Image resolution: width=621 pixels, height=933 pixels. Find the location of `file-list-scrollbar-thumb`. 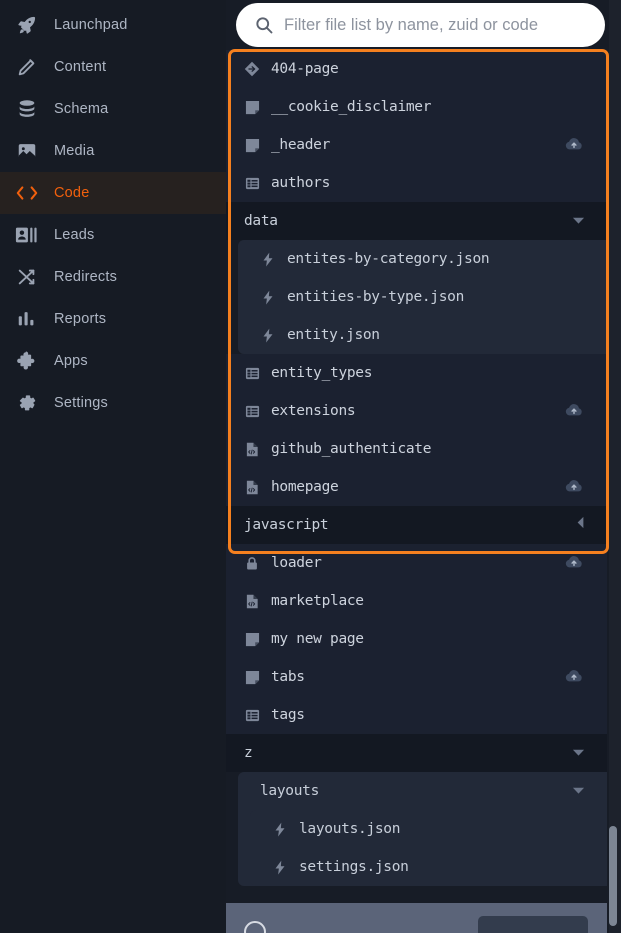

file-list-scrollbar-thumb is located at coordinates (613, 876).